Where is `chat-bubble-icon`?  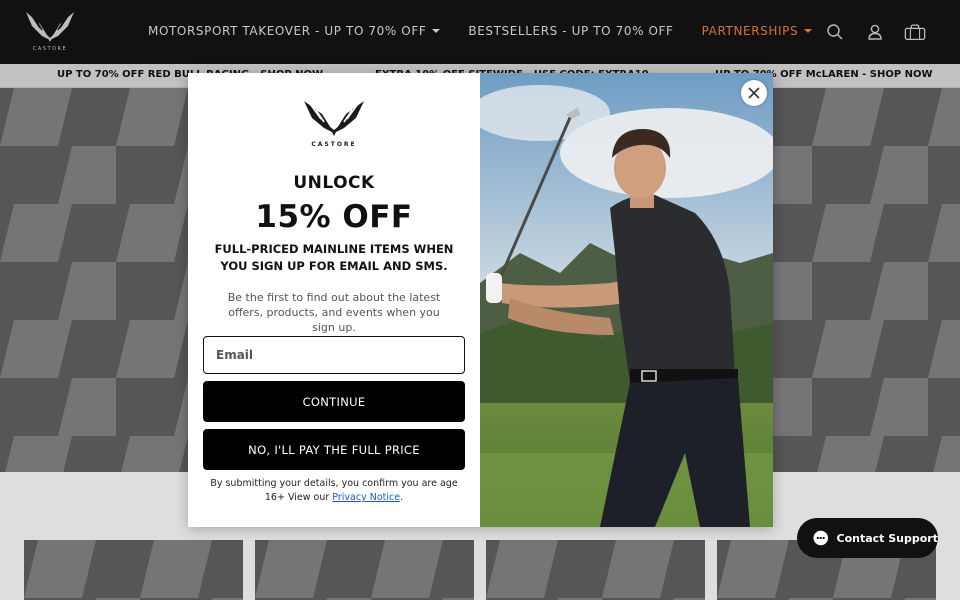
chat-bubble-icon is located at coordinates (821, 538).